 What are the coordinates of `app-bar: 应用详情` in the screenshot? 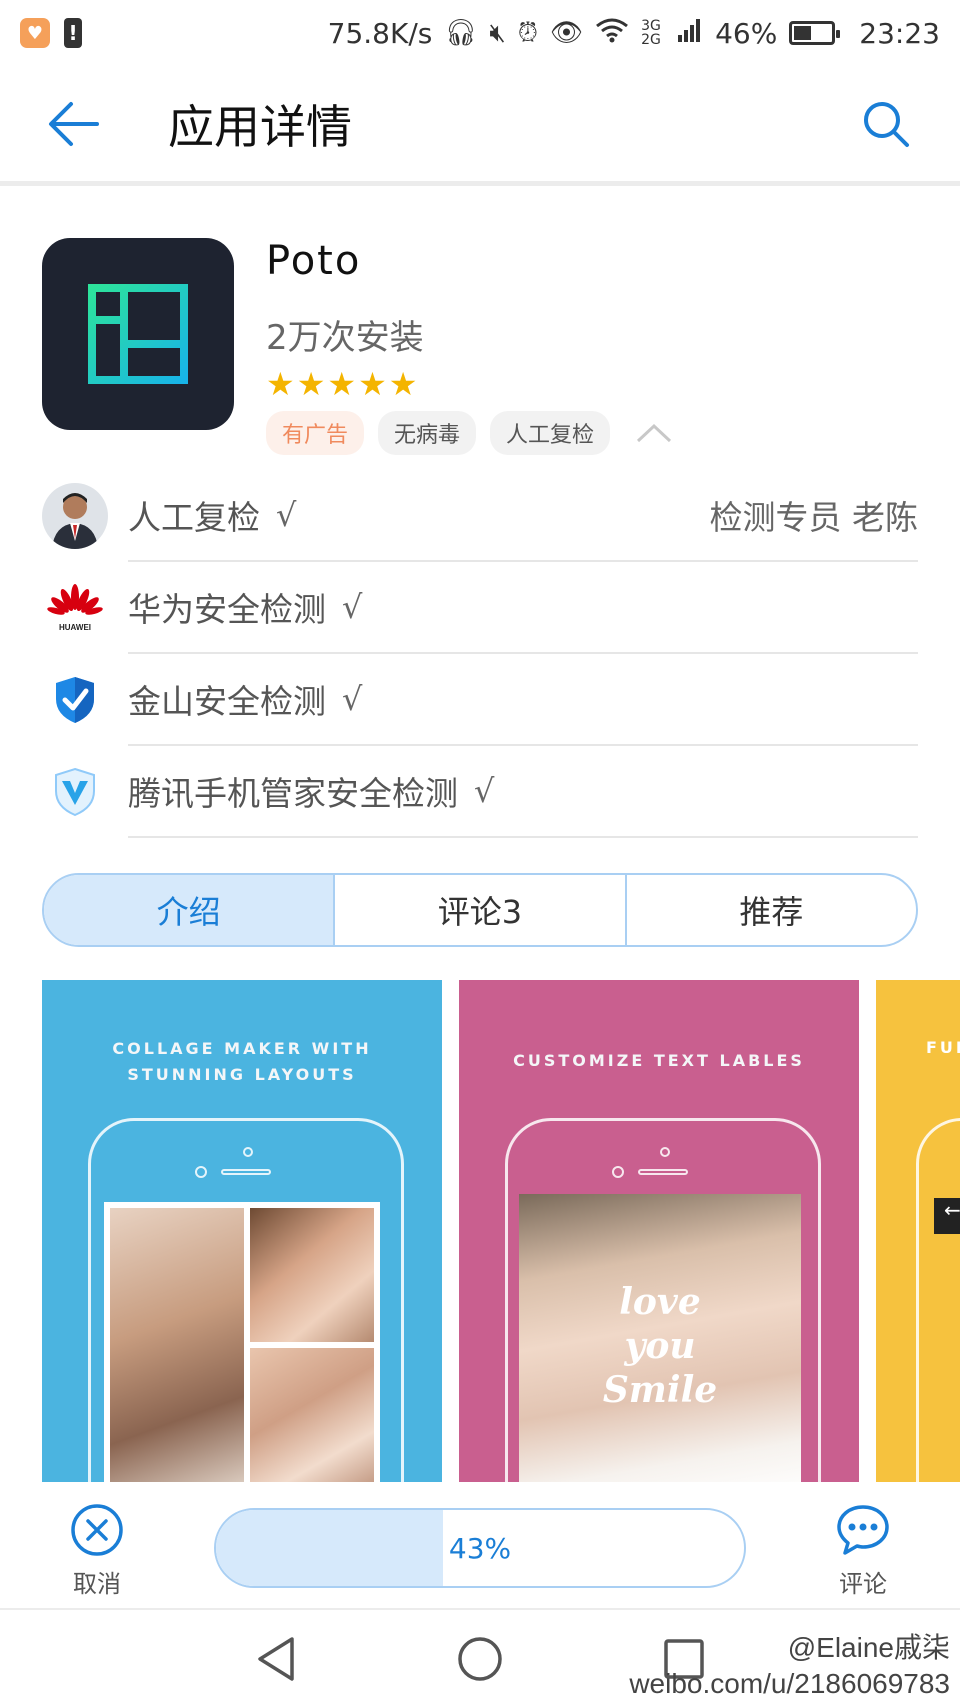 It's located at (480, 126).